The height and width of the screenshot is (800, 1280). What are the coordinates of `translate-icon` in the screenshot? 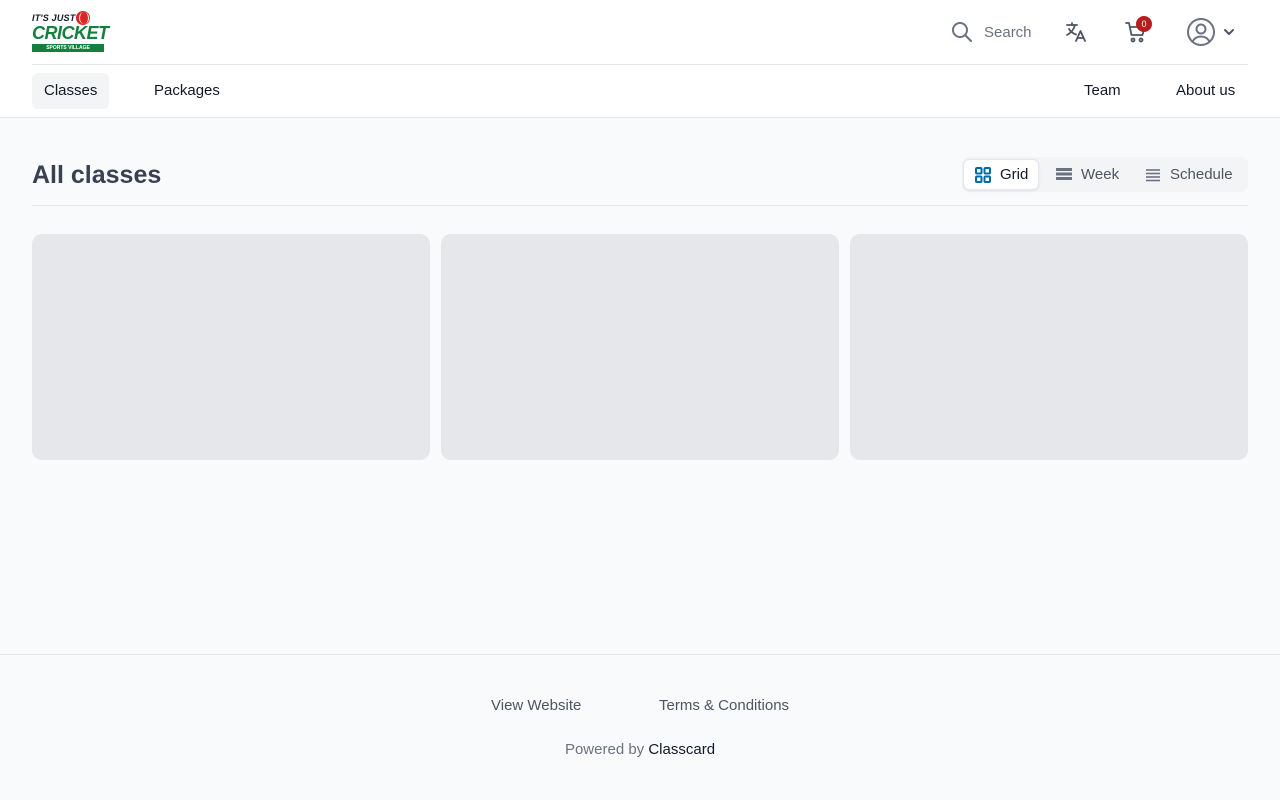 It's located at (1076, 32).